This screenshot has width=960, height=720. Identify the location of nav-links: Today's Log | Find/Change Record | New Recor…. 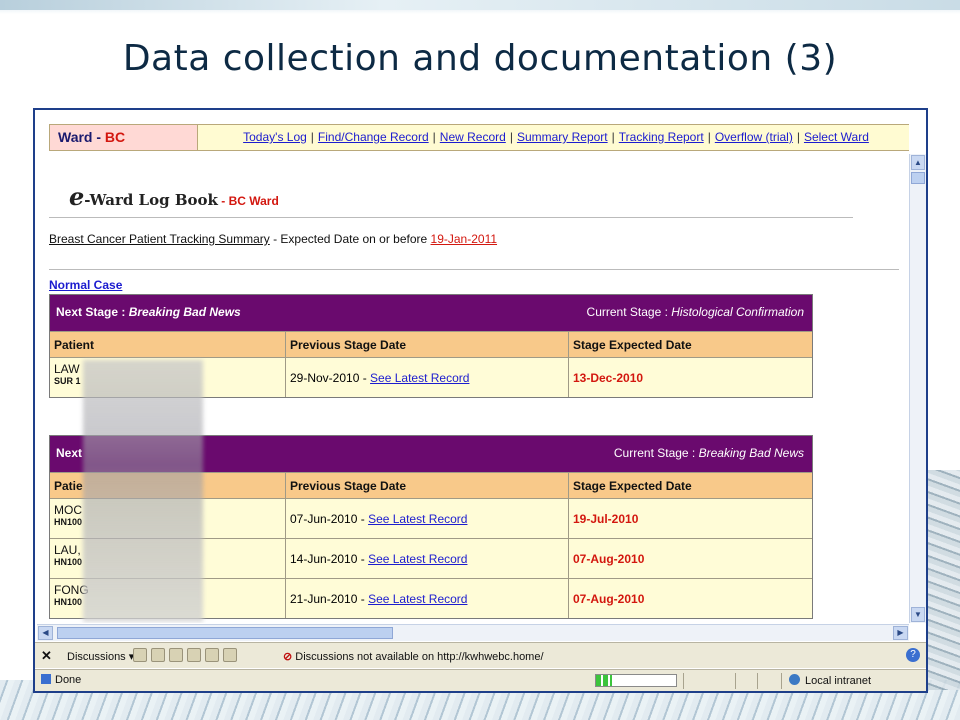
(556, 137).